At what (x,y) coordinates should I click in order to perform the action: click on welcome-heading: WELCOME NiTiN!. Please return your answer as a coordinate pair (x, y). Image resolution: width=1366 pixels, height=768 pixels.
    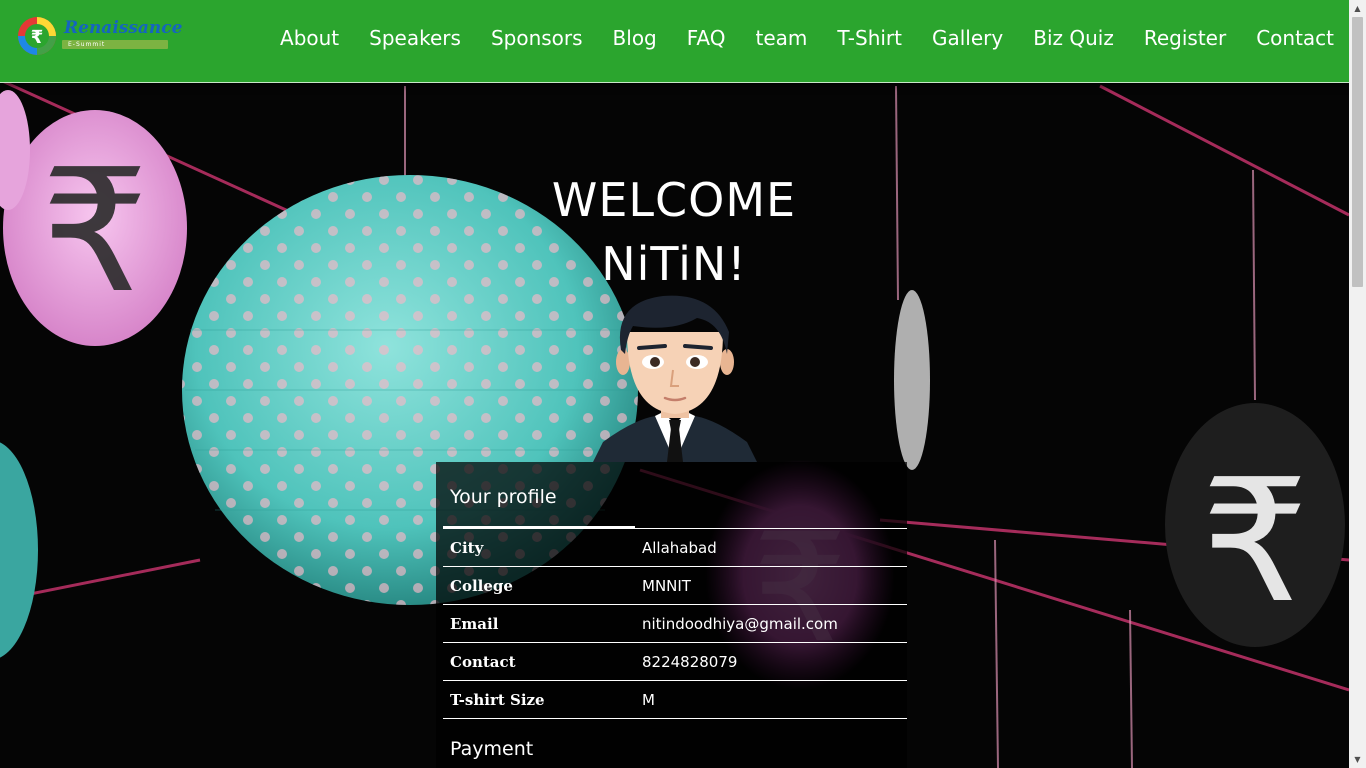
    Looking at the image, I should click on (674, 234).